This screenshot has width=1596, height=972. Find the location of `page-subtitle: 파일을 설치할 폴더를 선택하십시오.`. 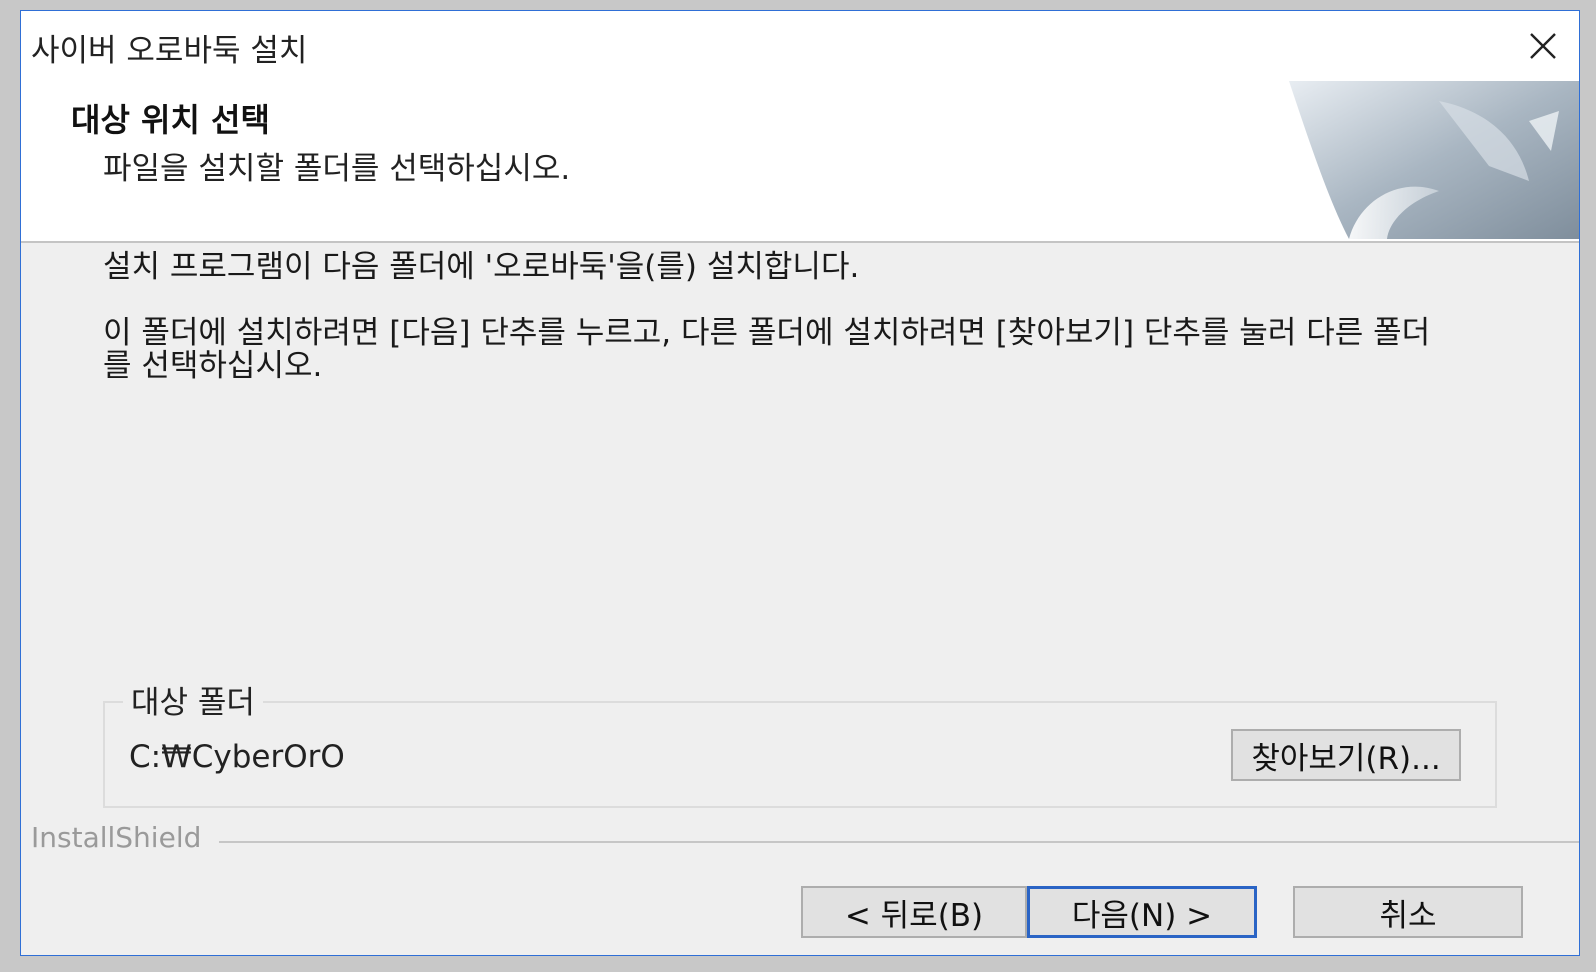

page-subtitle: 파일을 설치할 폴더를 선택하십시오. is located at coordinates (337, 169).